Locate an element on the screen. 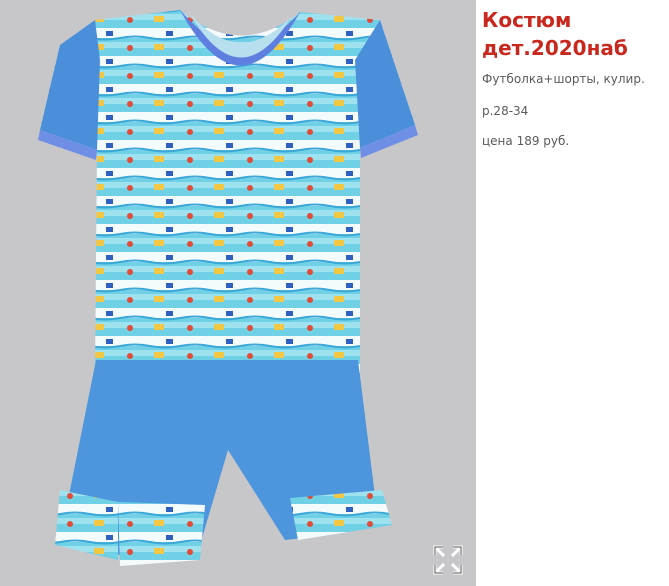 The width and height of the screenshot is (669, 586). title-line-1: Костюм is located at coordinates (527, 20).